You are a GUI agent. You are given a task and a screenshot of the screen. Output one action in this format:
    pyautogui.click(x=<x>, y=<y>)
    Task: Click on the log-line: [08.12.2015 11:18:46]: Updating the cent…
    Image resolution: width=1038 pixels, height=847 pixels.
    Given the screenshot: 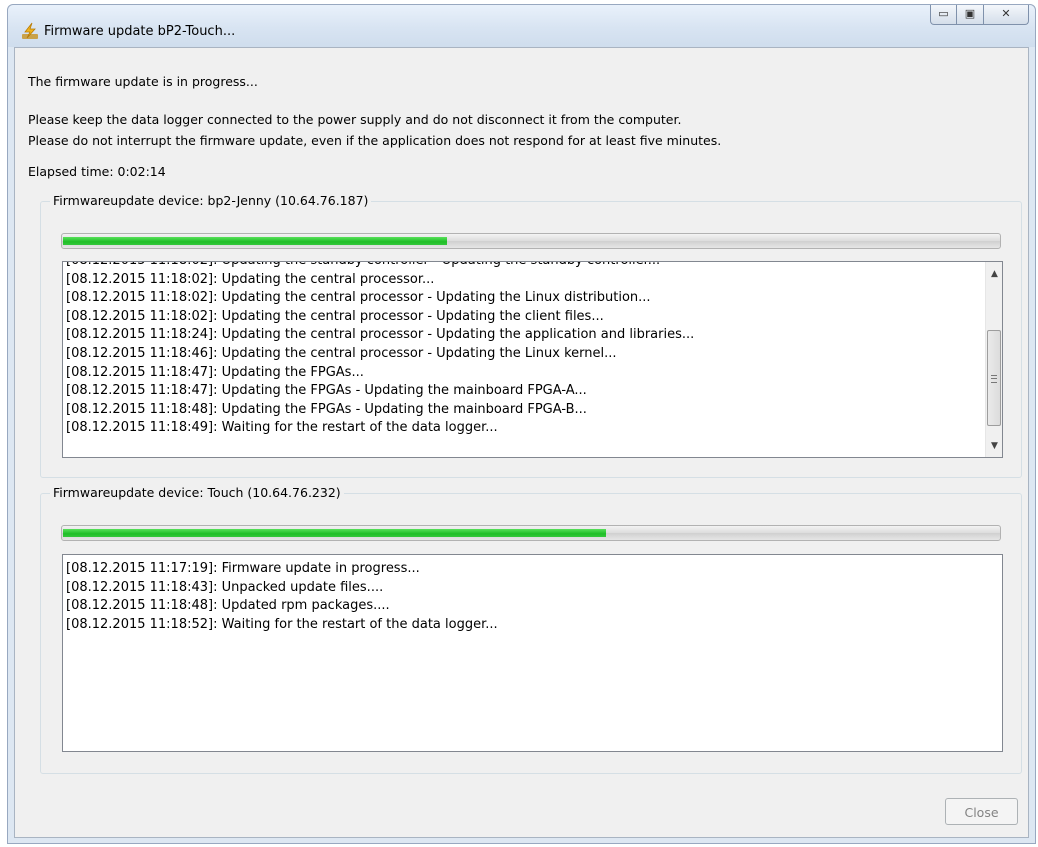 What is the action you would take?
    pyautogui.click(x=341, y=353)
    